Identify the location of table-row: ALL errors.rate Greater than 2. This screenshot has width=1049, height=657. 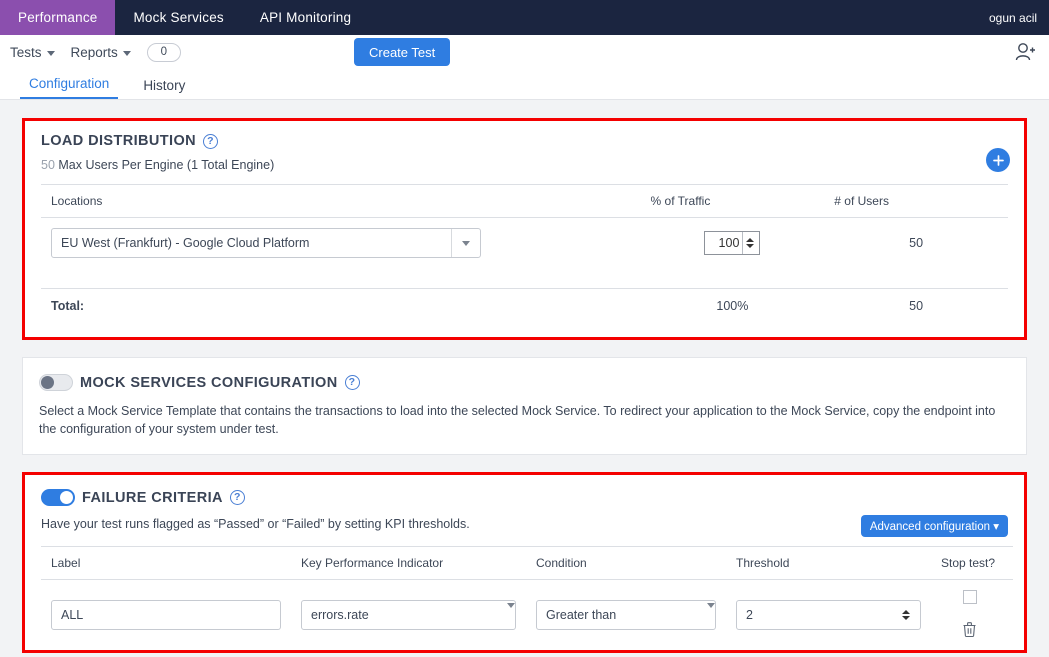
(527, 615).